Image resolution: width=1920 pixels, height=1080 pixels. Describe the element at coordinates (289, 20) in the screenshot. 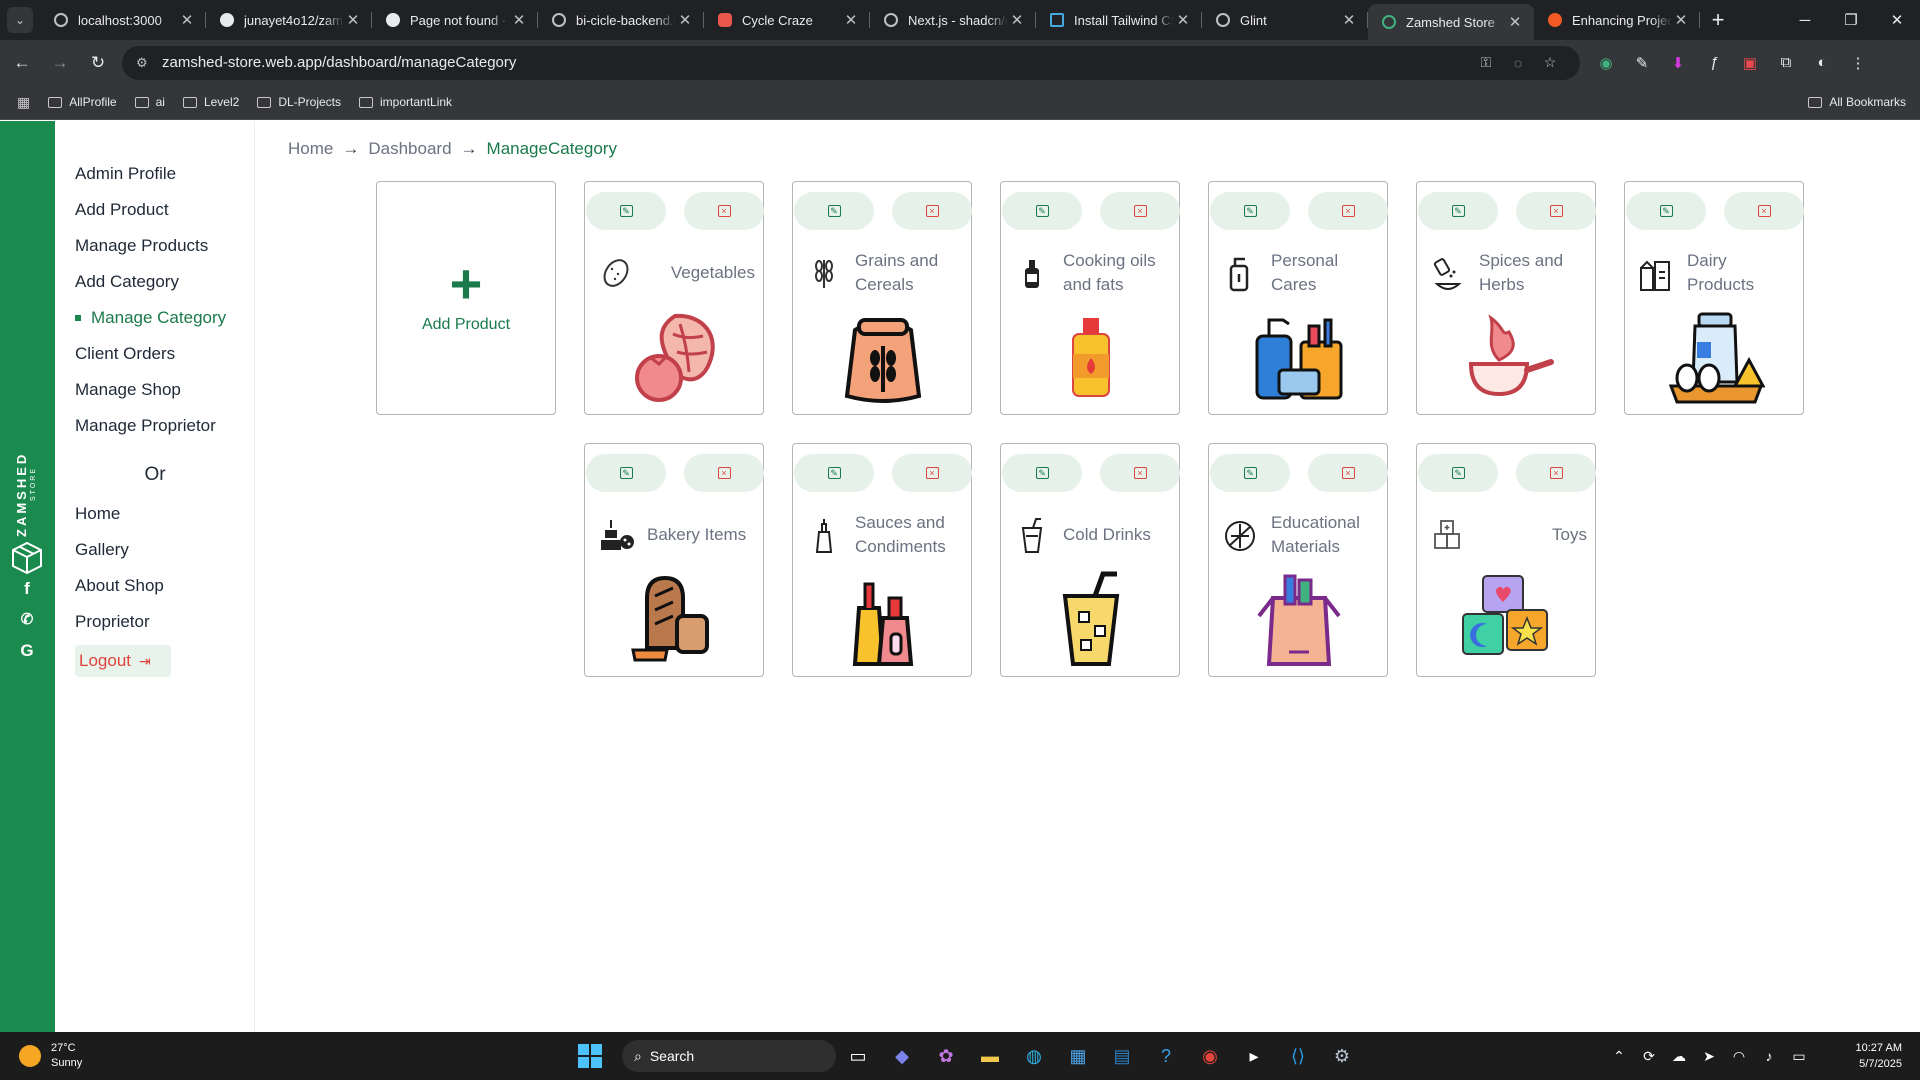

I see `browser-tab: junayet4o12/zamshed✕` at that location.